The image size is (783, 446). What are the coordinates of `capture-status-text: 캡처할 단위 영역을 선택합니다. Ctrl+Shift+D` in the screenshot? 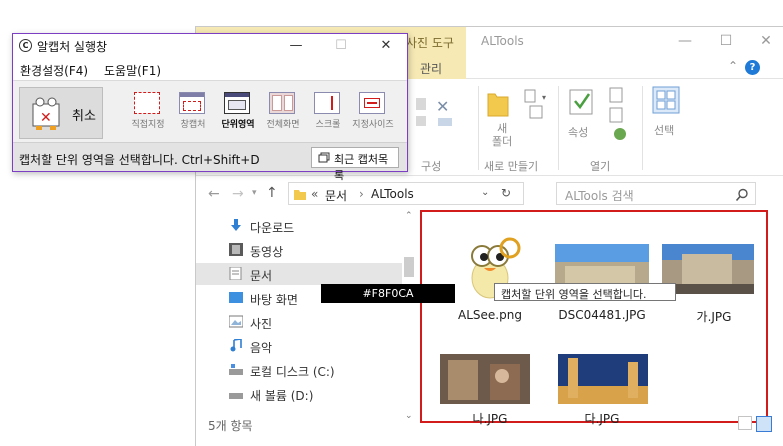 It's located at (139, 160).